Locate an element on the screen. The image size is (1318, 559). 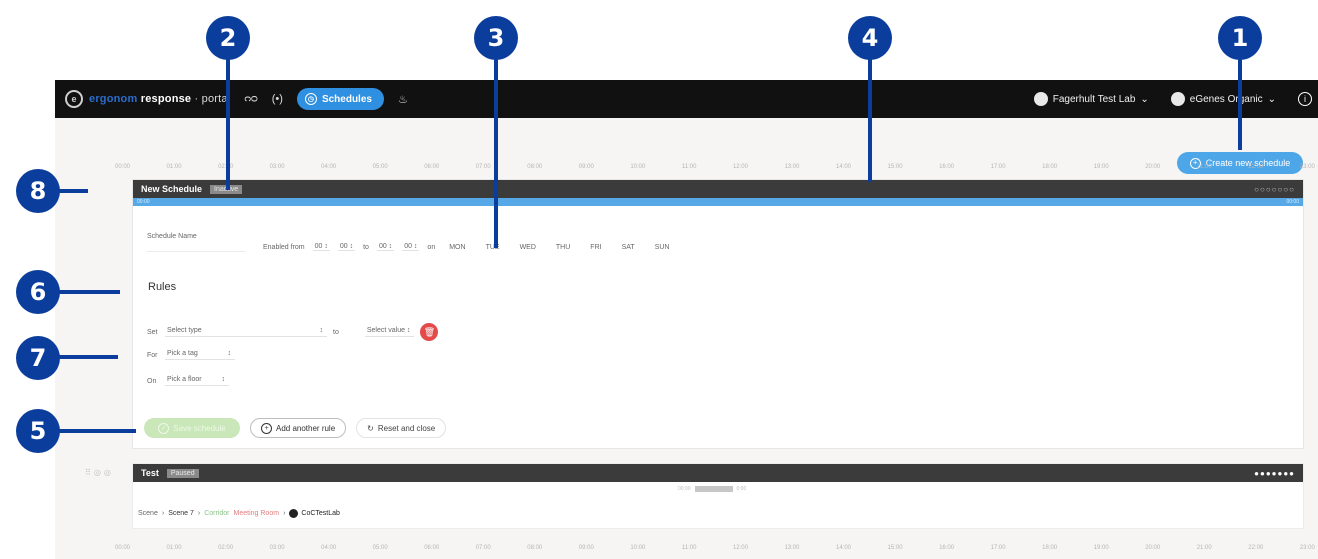
timeline-hour-label: 09:00 is located at coordinates (586, 548).